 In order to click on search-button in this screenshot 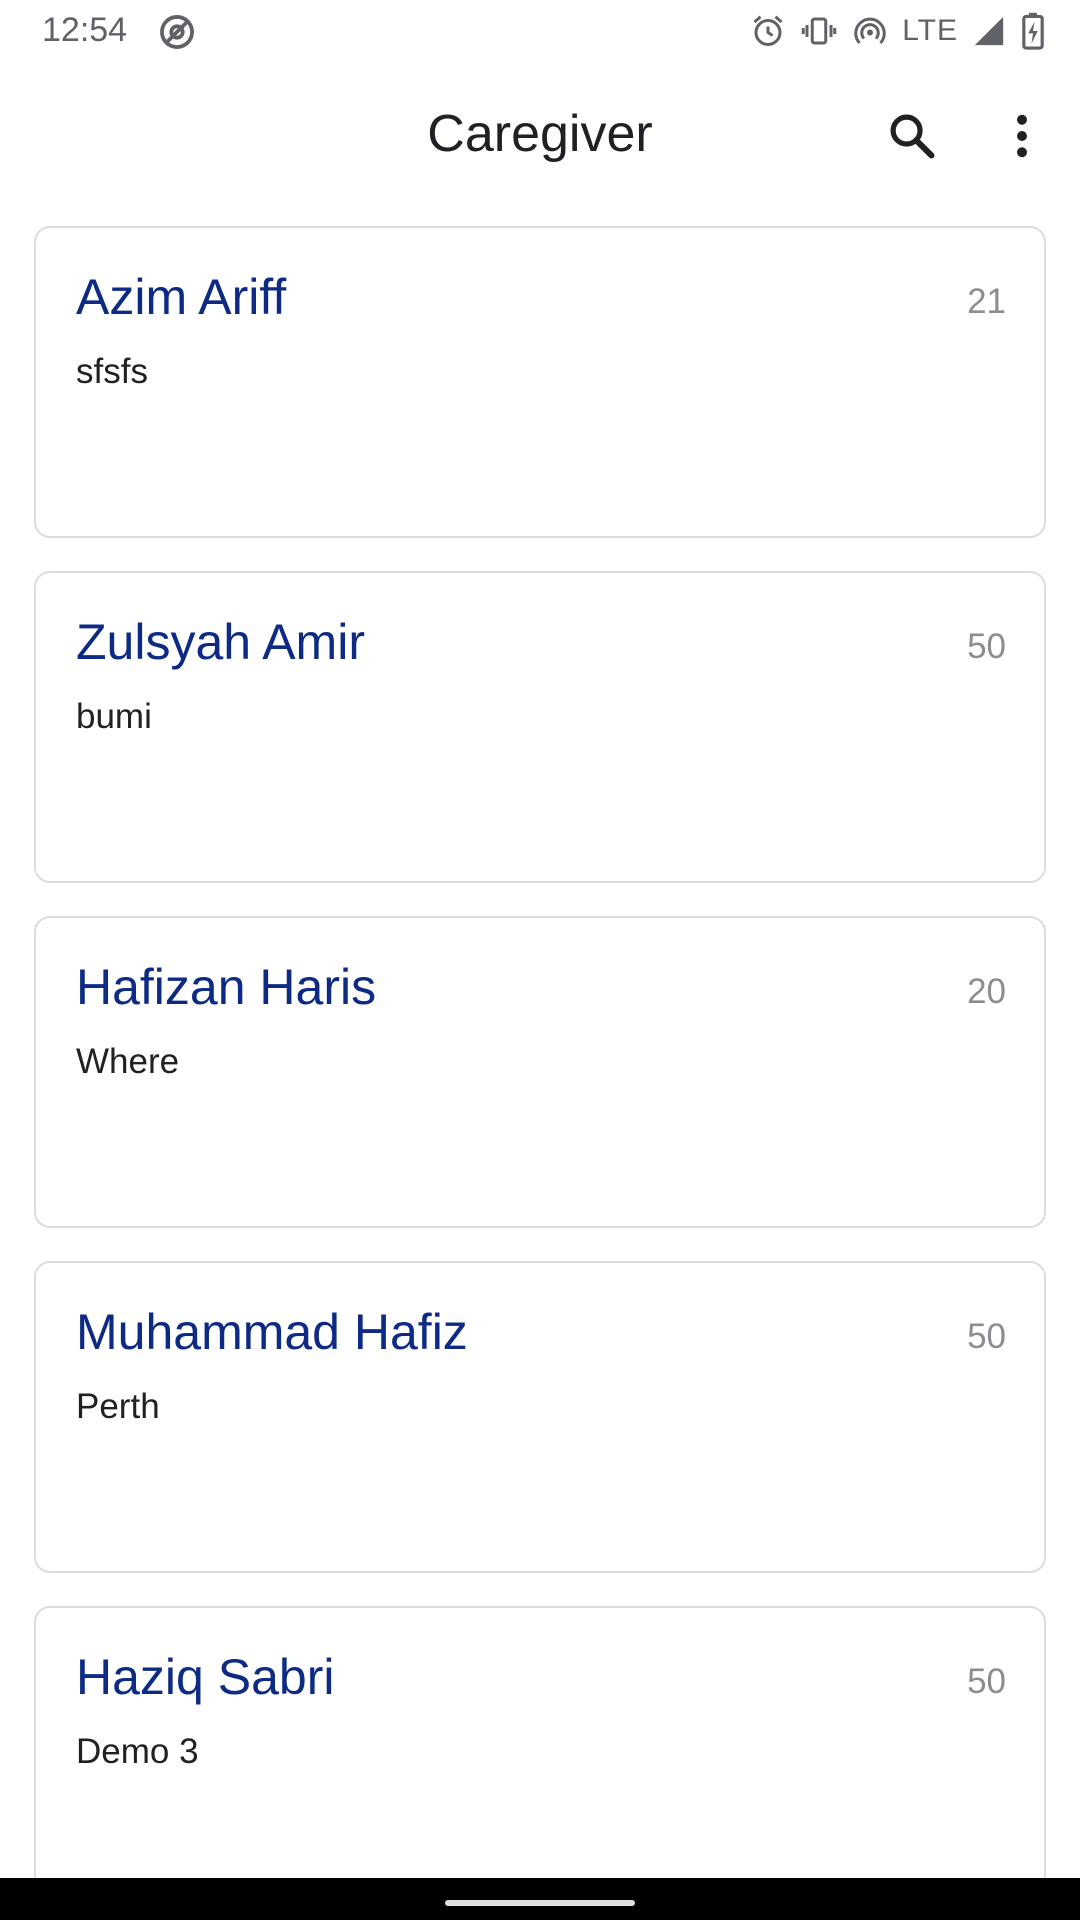, I will do `click(912, 136)`.